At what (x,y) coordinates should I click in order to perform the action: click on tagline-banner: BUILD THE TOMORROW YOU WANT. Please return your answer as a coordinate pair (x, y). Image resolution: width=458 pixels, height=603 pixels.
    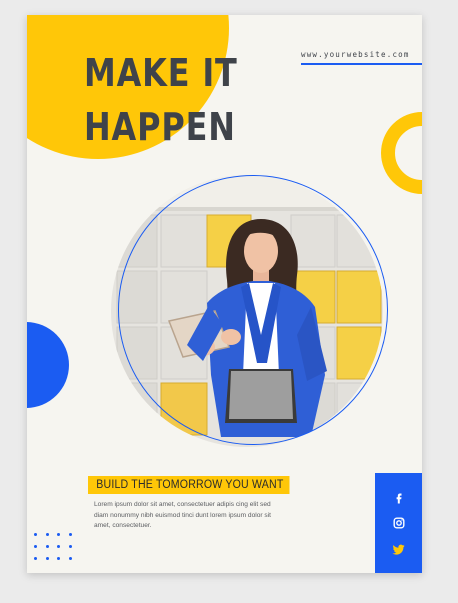
    Looking at the image, I should click on (189, 485).